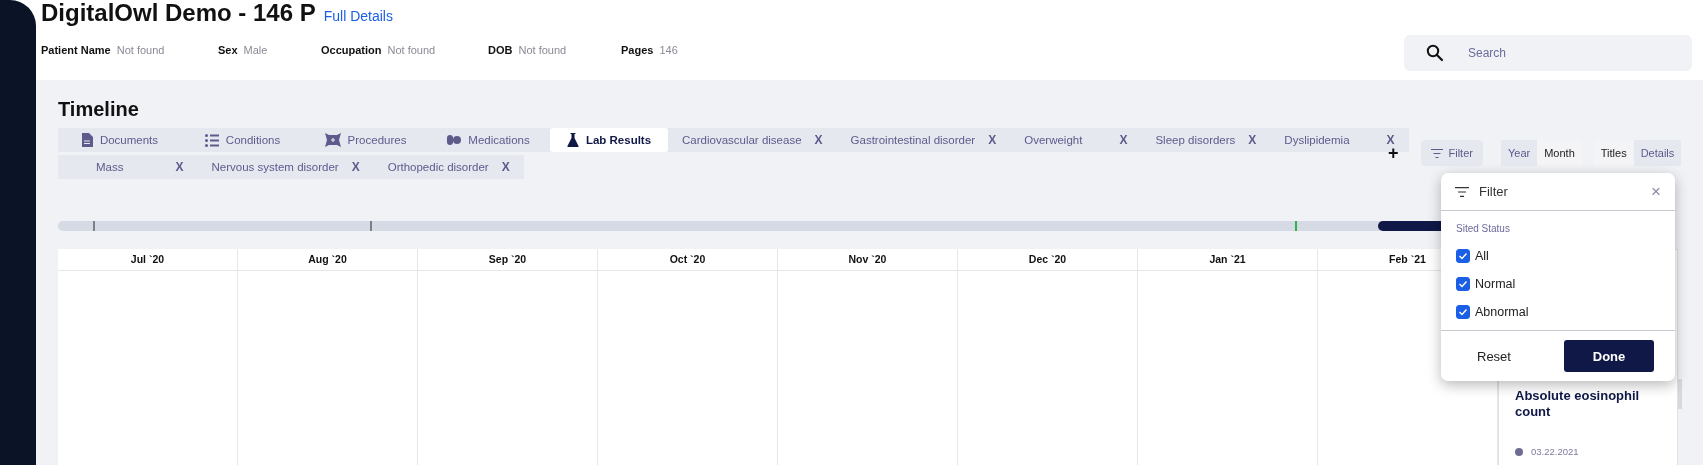  What do you see at coordinates (128, 167) in the screenshot?
I see `tab: Mass X` at bounding box center [128, 167].